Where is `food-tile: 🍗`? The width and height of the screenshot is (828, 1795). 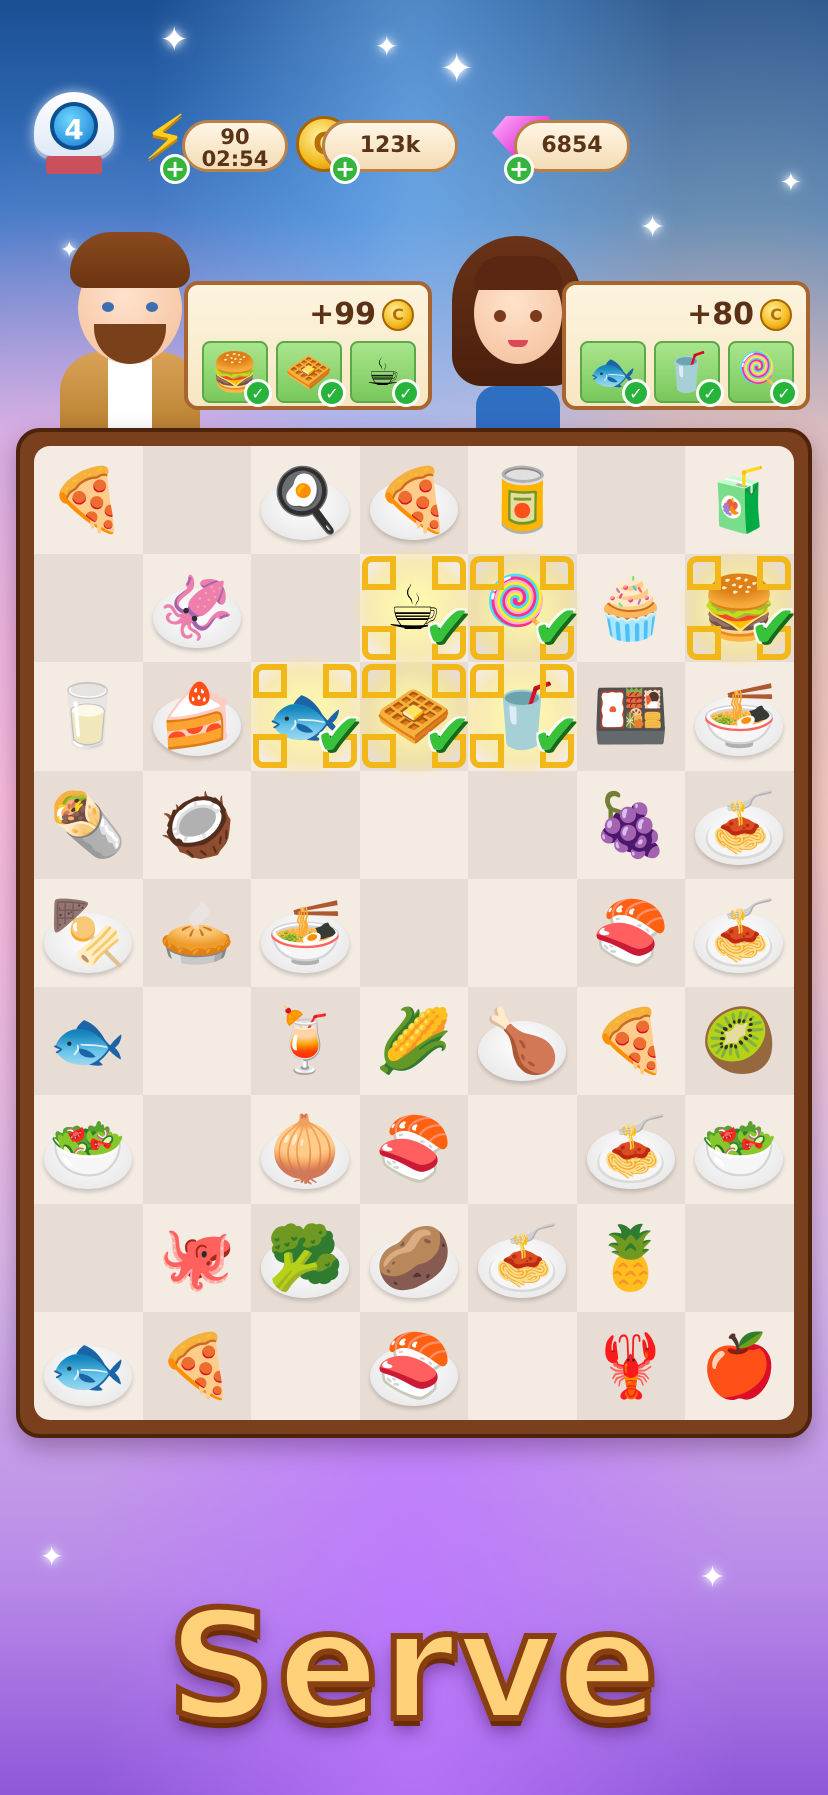 food-tile: 🍗 is located at coordinates (522, 1041).